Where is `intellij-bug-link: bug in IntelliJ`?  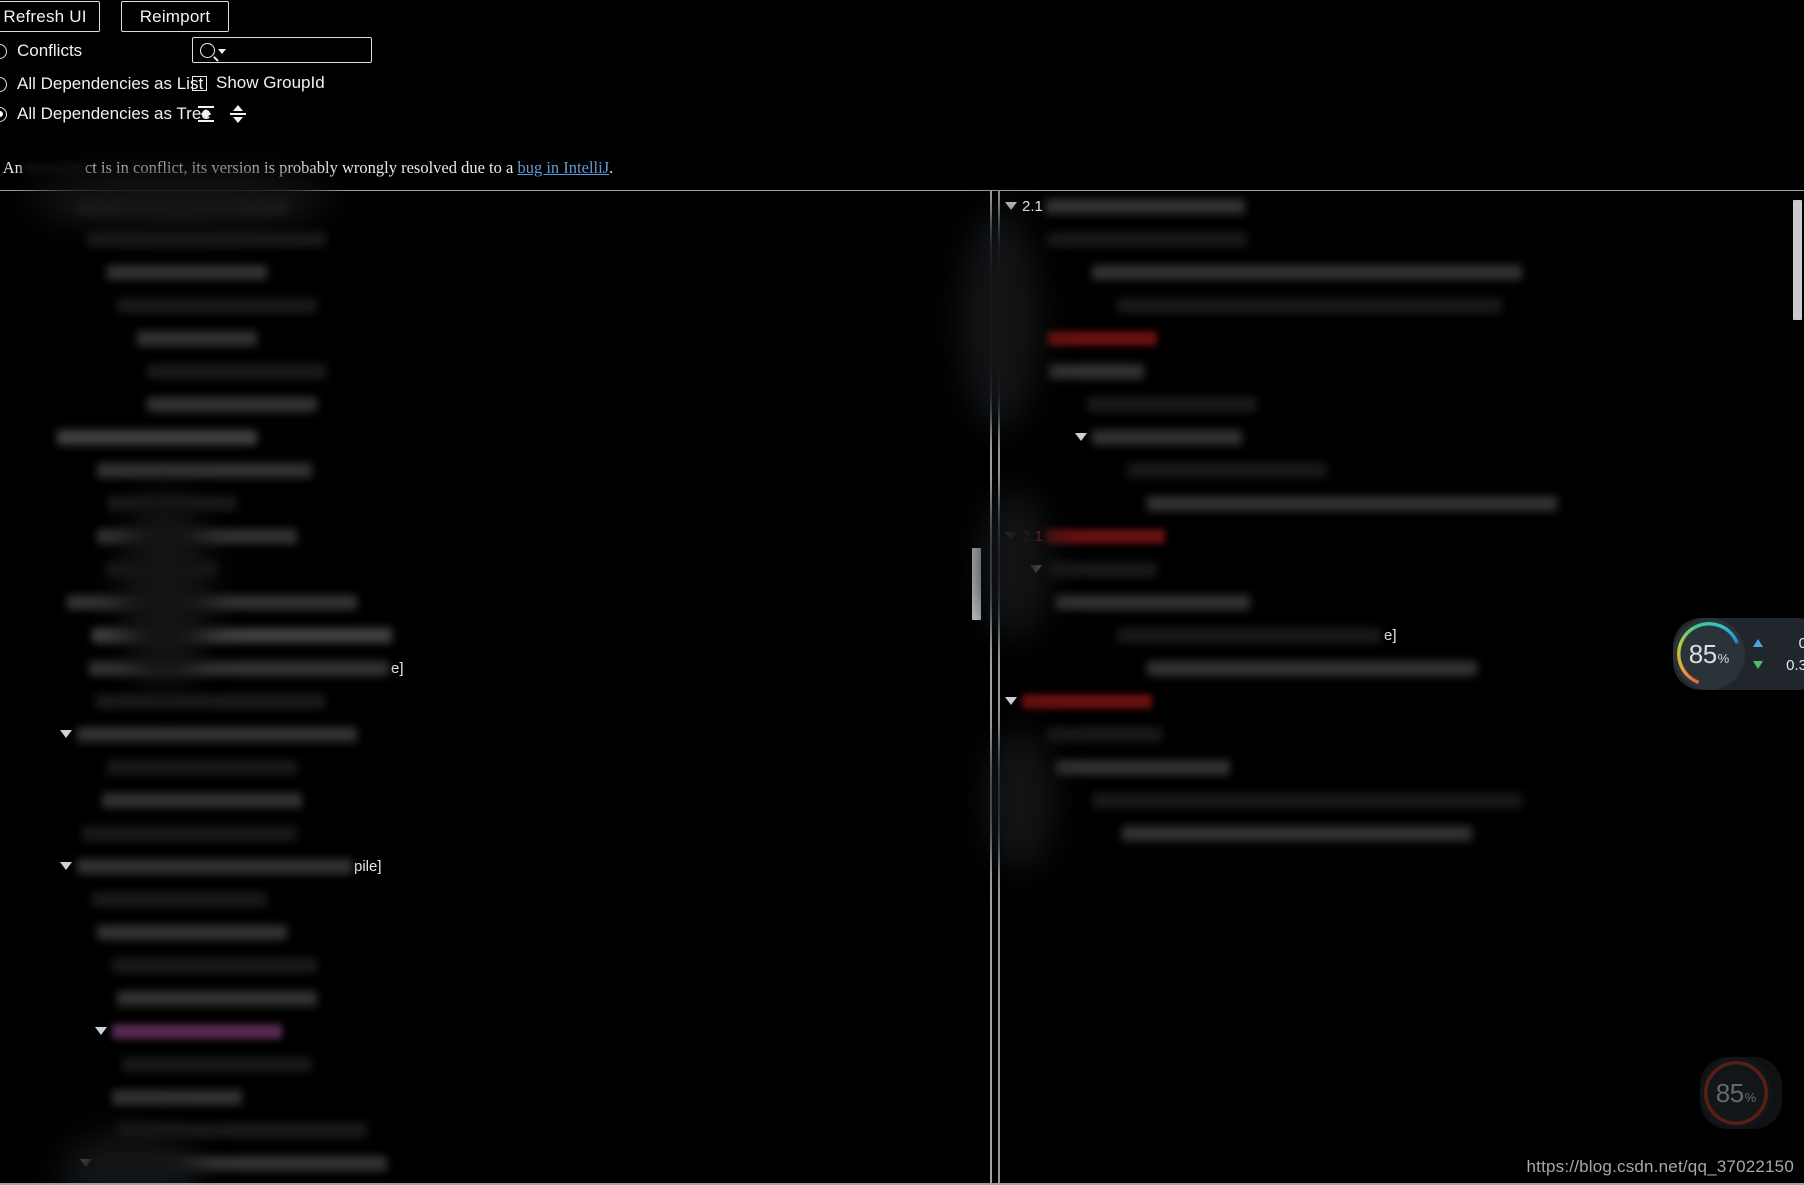
intellij-bug-link: bug in IntelliJ is located at coordinates (563, 167).